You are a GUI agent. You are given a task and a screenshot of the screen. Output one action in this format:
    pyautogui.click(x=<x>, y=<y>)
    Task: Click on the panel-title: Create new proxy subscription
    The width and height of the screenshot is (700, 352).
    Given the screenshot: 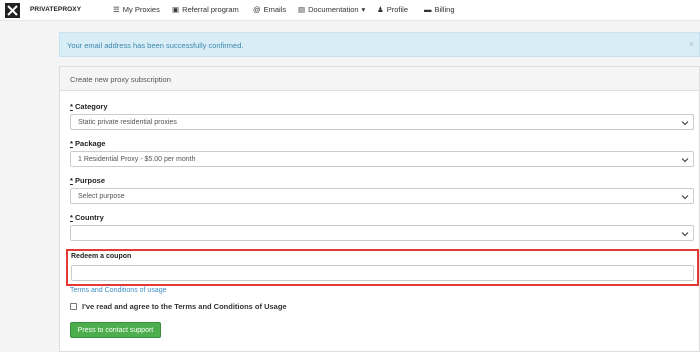 What is the action you would take?
    pyautogui.click(x=120, y=79)
    